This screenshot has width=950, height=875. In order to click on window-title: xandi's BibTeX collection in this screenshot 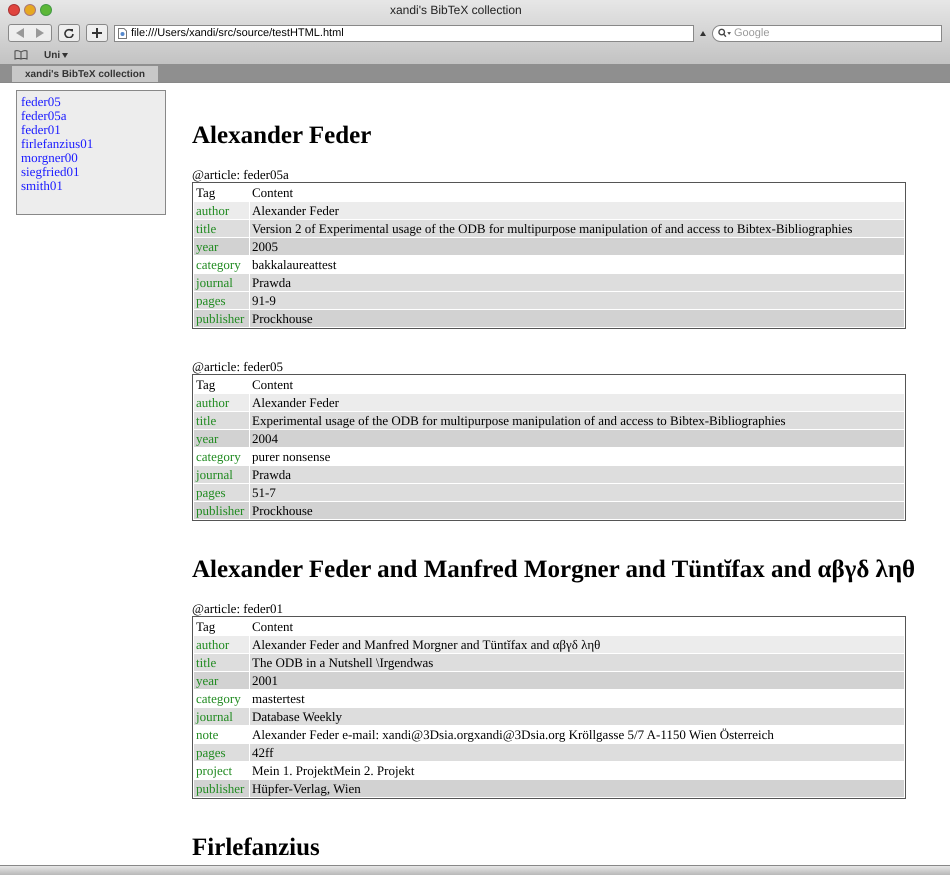, I will do `click(456, 10)`.